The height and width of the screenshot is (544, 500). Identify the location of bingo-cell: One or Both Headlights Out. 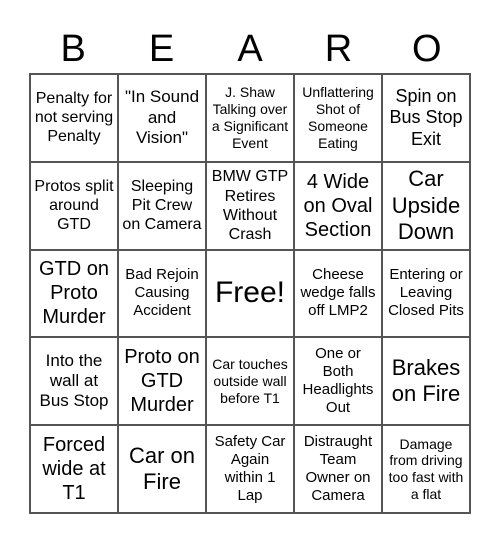
(338, 381).